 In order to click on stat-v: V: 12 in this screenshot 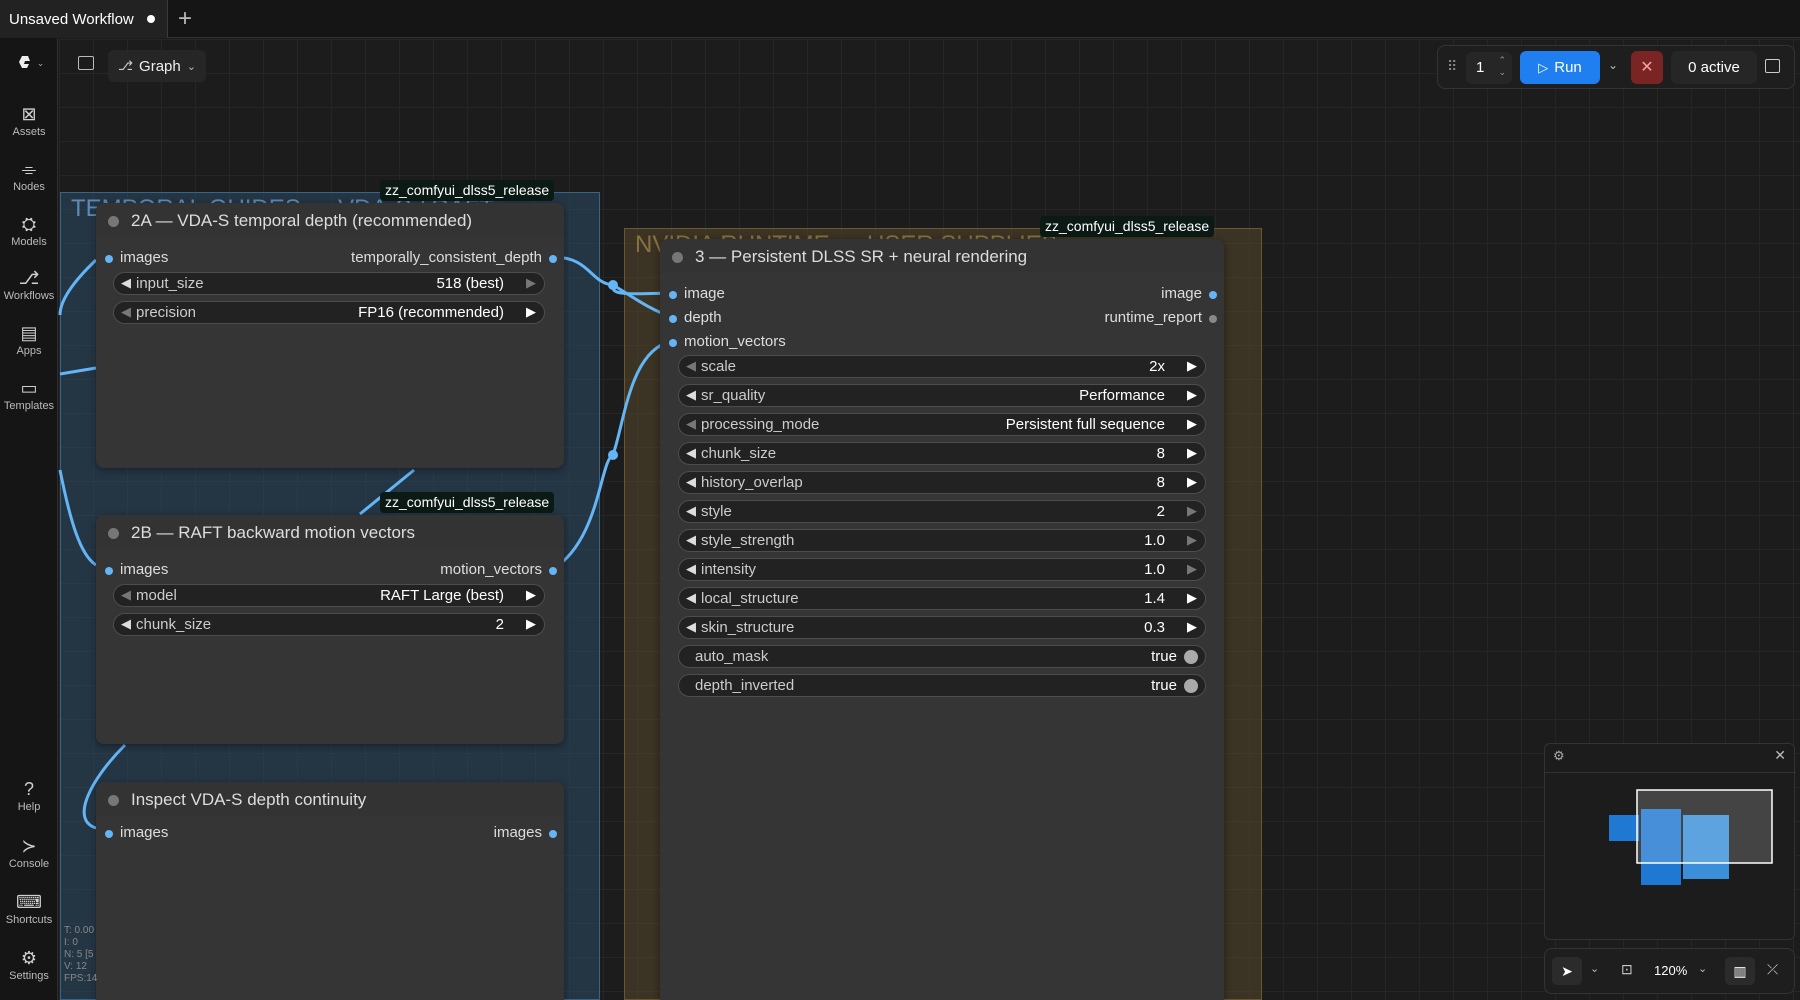, I will do `click(75, 966)`.